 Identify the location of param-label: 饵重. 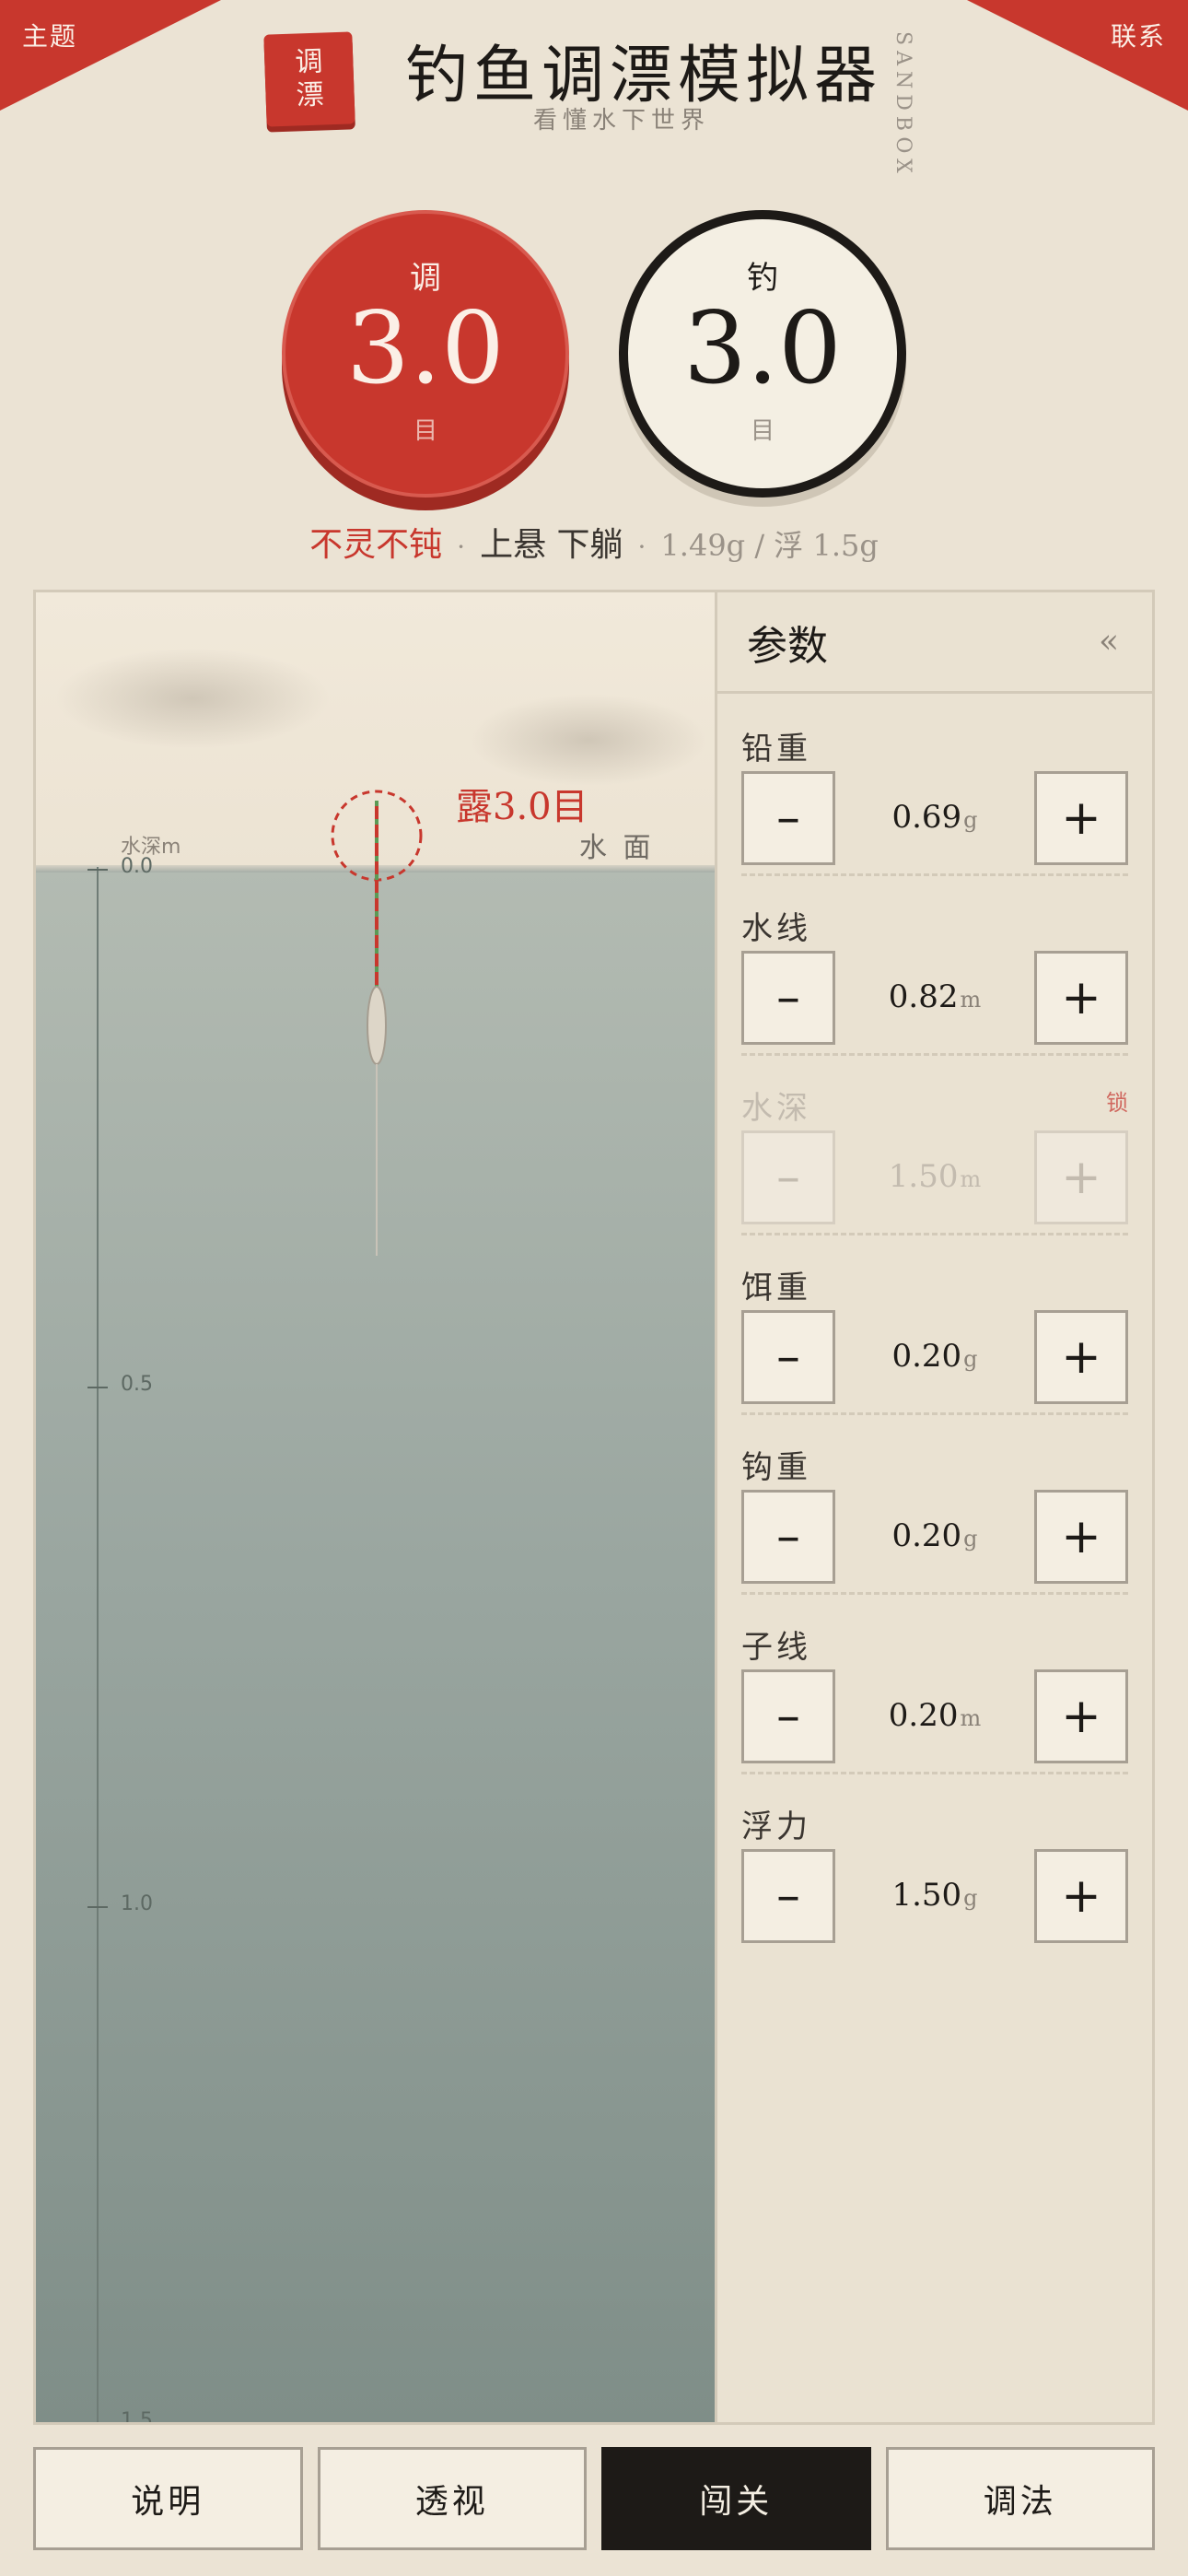
(776, 1288).